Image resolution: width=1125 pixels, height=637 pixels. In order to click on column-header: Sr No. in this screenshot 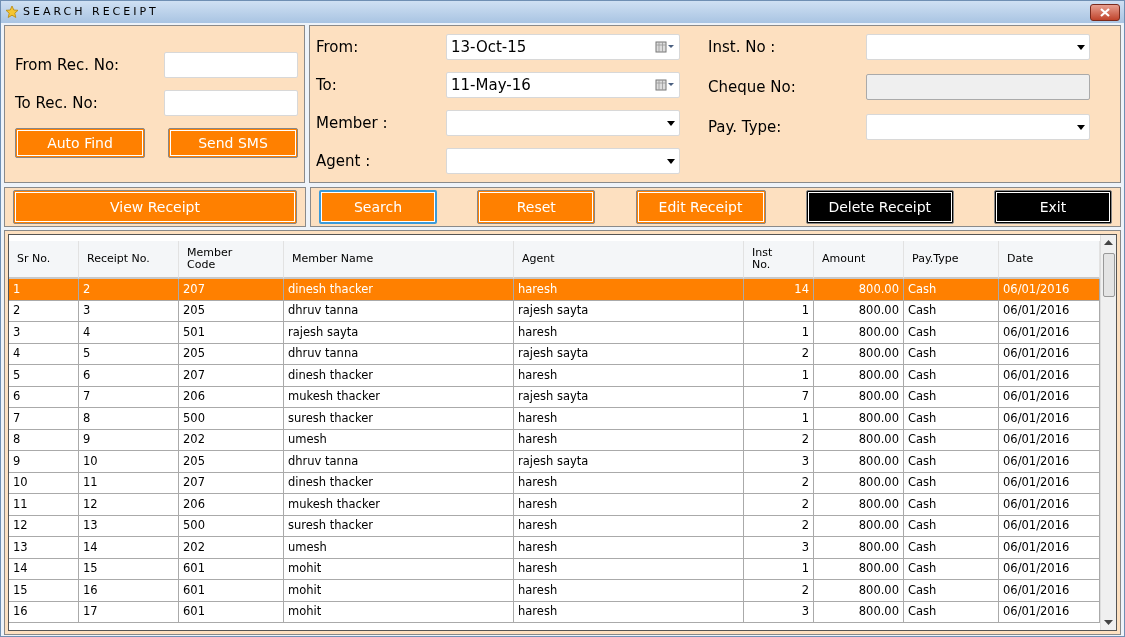, I will do `click(44, 260)`.